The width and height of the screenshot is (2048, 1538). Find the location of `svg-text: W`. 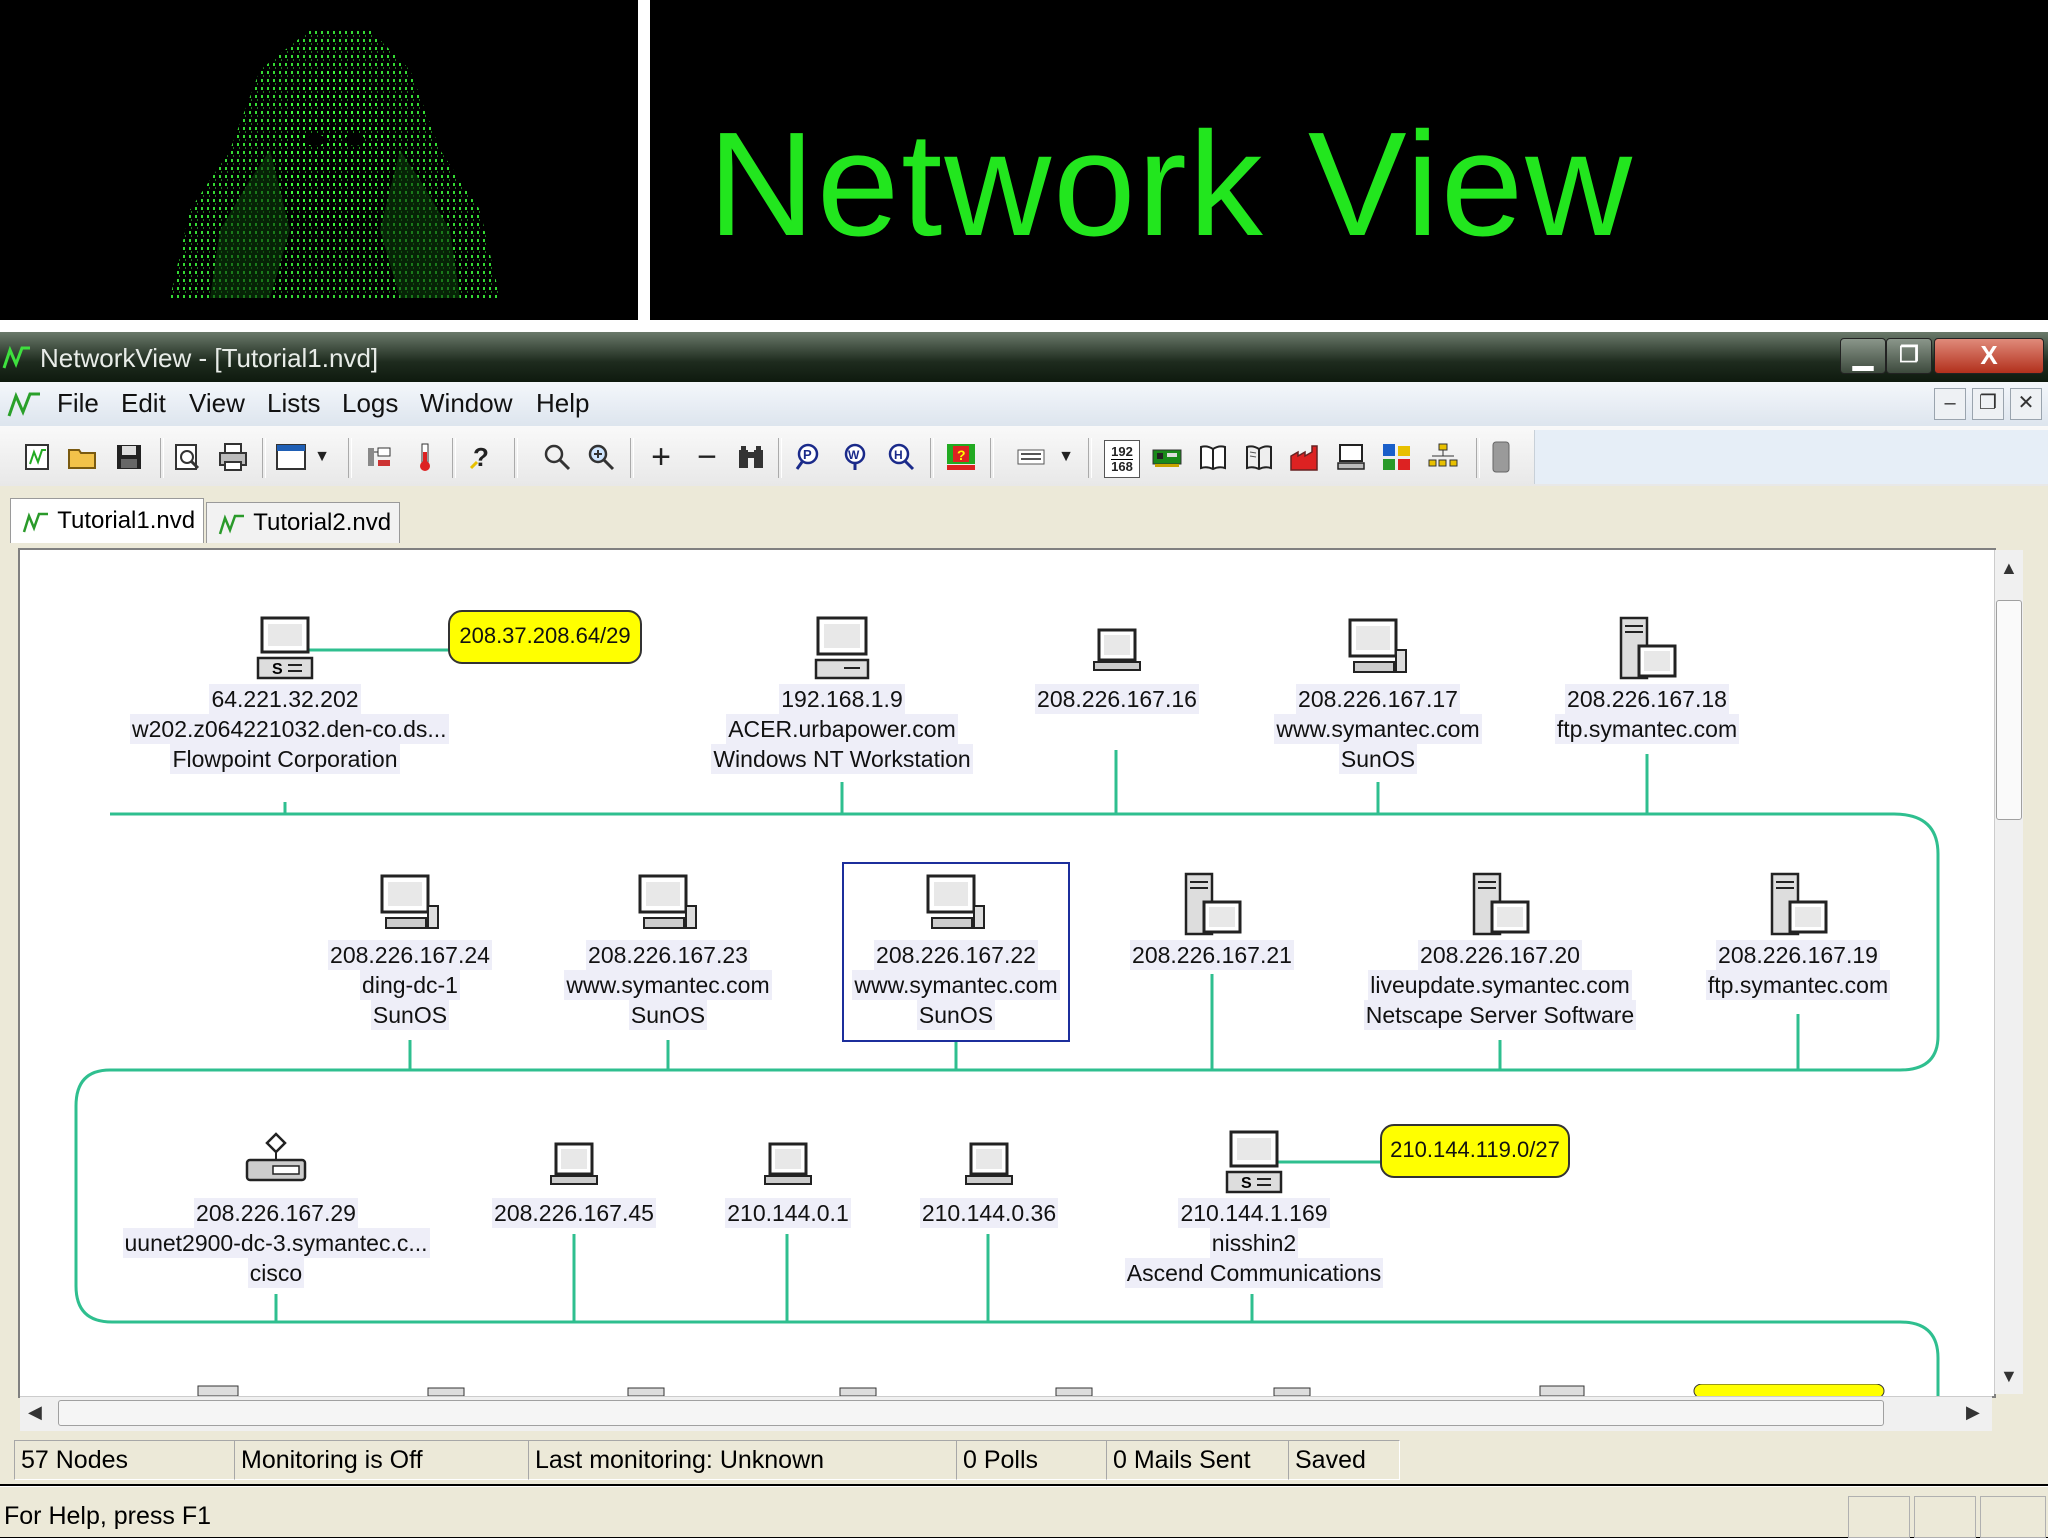

svg-text: W is located at coordinates (854, 455).